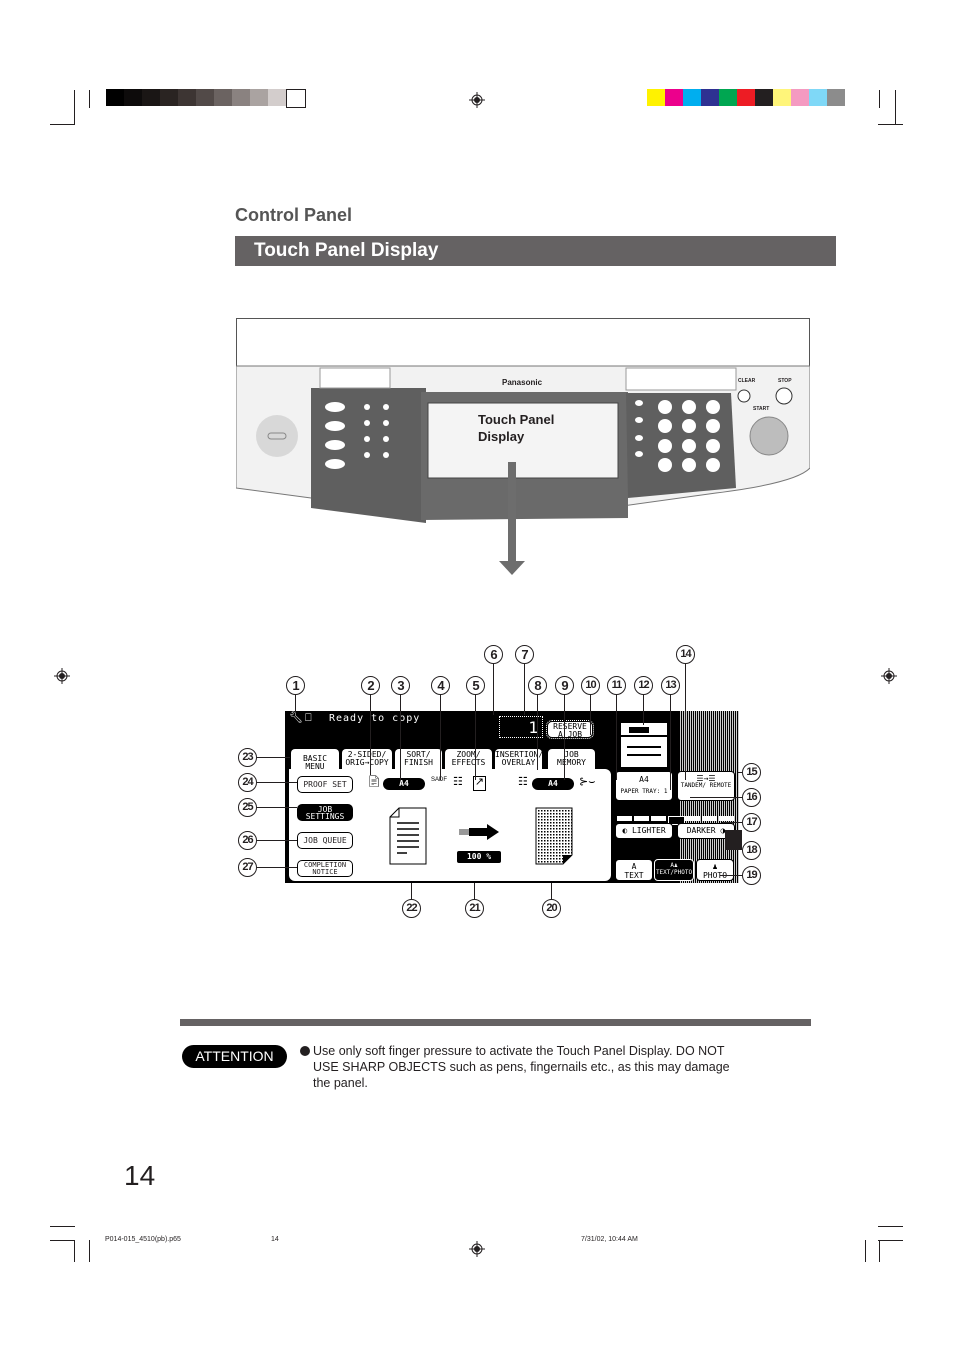 The height and width of the screenshot is (1351, 954). I want to click on tab-2-sided: 2-SIDED/ ORIG→COPY, so click(367, 759).